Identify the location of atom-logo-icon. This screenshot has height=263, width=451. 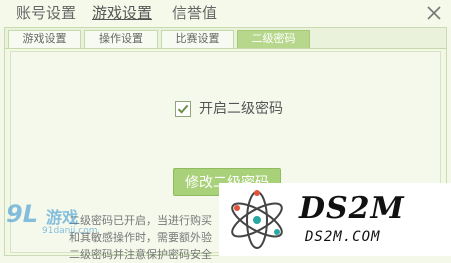
(257, 219).